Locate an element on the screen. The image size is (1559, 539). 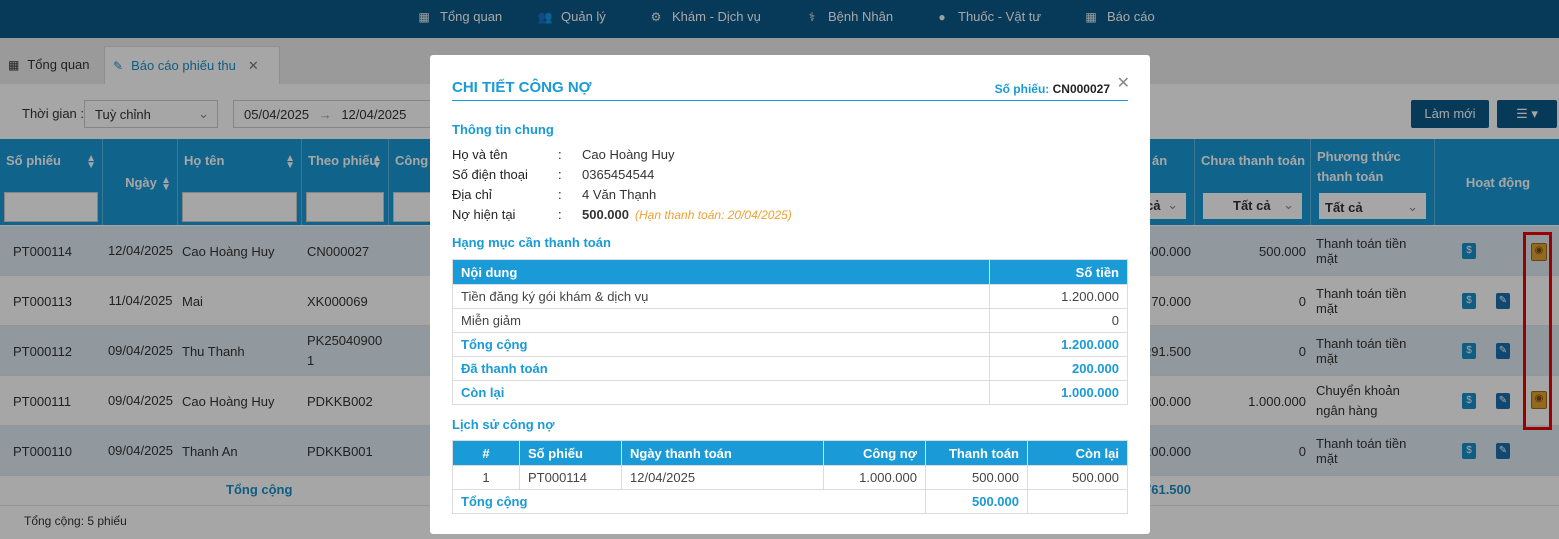
info-value: 0365454544 is located at coordinates (618, 174).